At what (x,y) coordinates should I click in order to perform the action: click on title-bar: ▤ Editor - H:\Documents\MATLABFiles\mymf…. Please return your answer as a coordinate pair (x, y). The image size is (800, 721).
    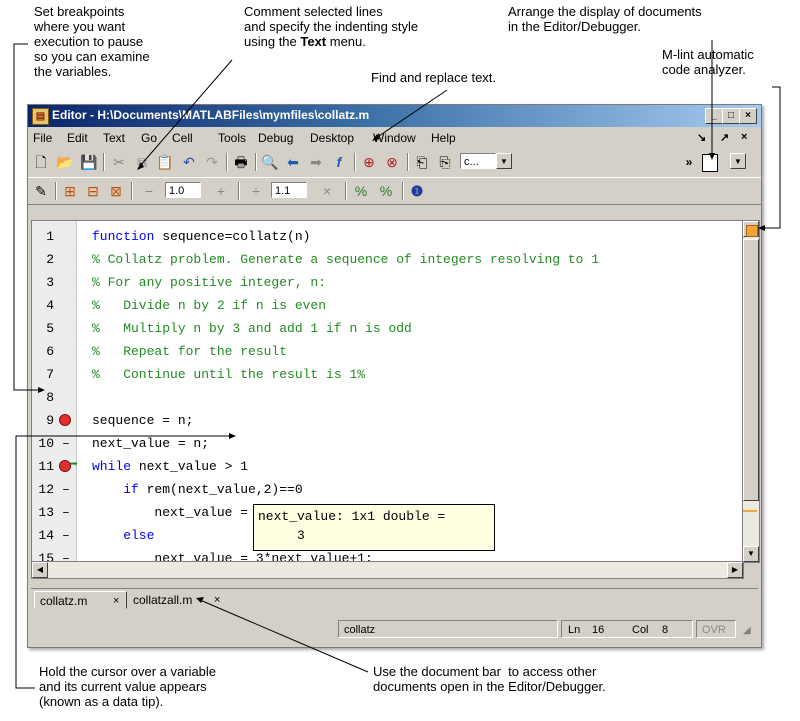
    Looking at the image, I should click on (394, 116).